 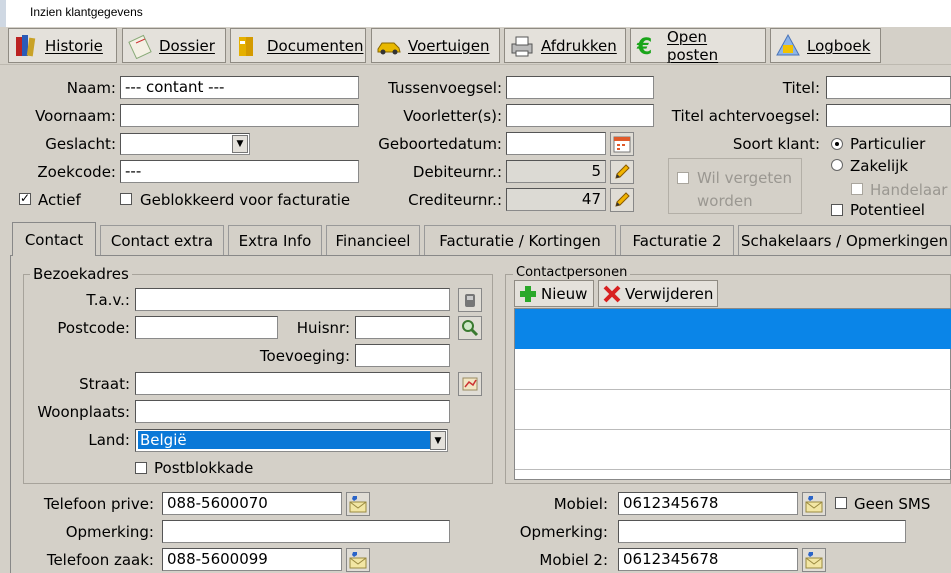 What do you see at coordinates (612, 293) in the screenshot?
I see `delete-icon` at bounding box center [612, 293].